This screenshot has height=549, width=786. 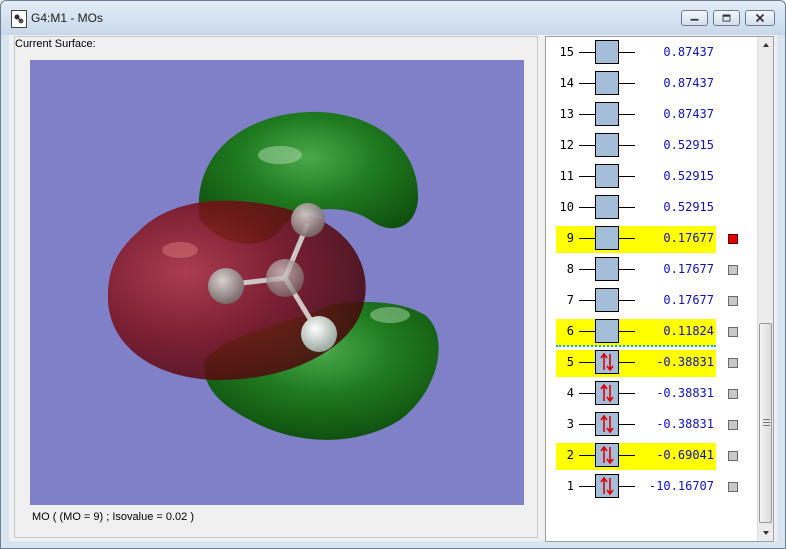 I want to click on maximize-icon, so click(x=726, y=18).